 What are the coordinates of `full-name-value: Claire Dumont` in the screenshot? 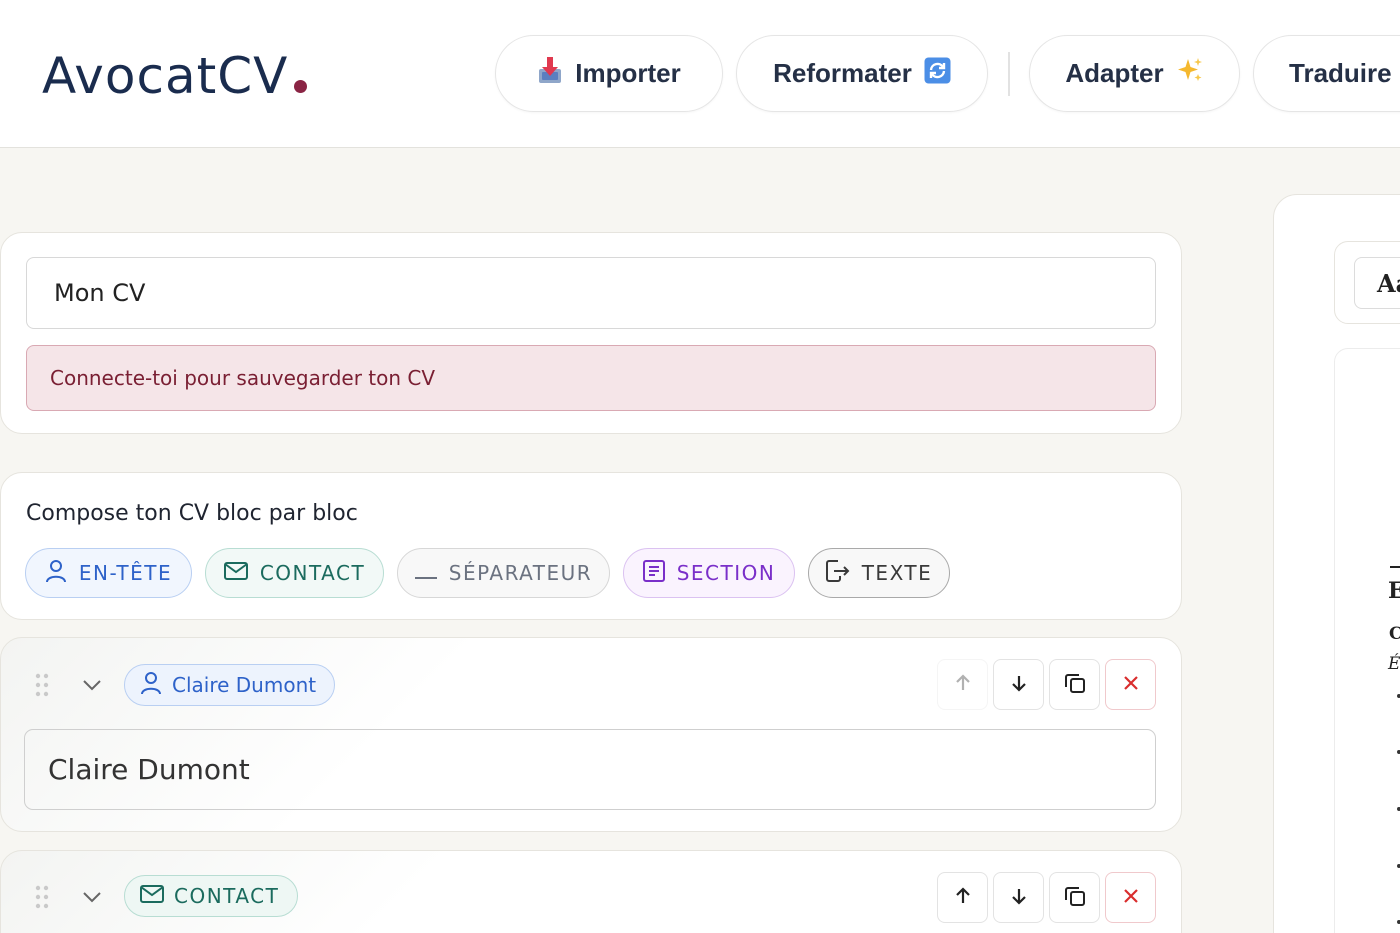 It's located at (149, 769).